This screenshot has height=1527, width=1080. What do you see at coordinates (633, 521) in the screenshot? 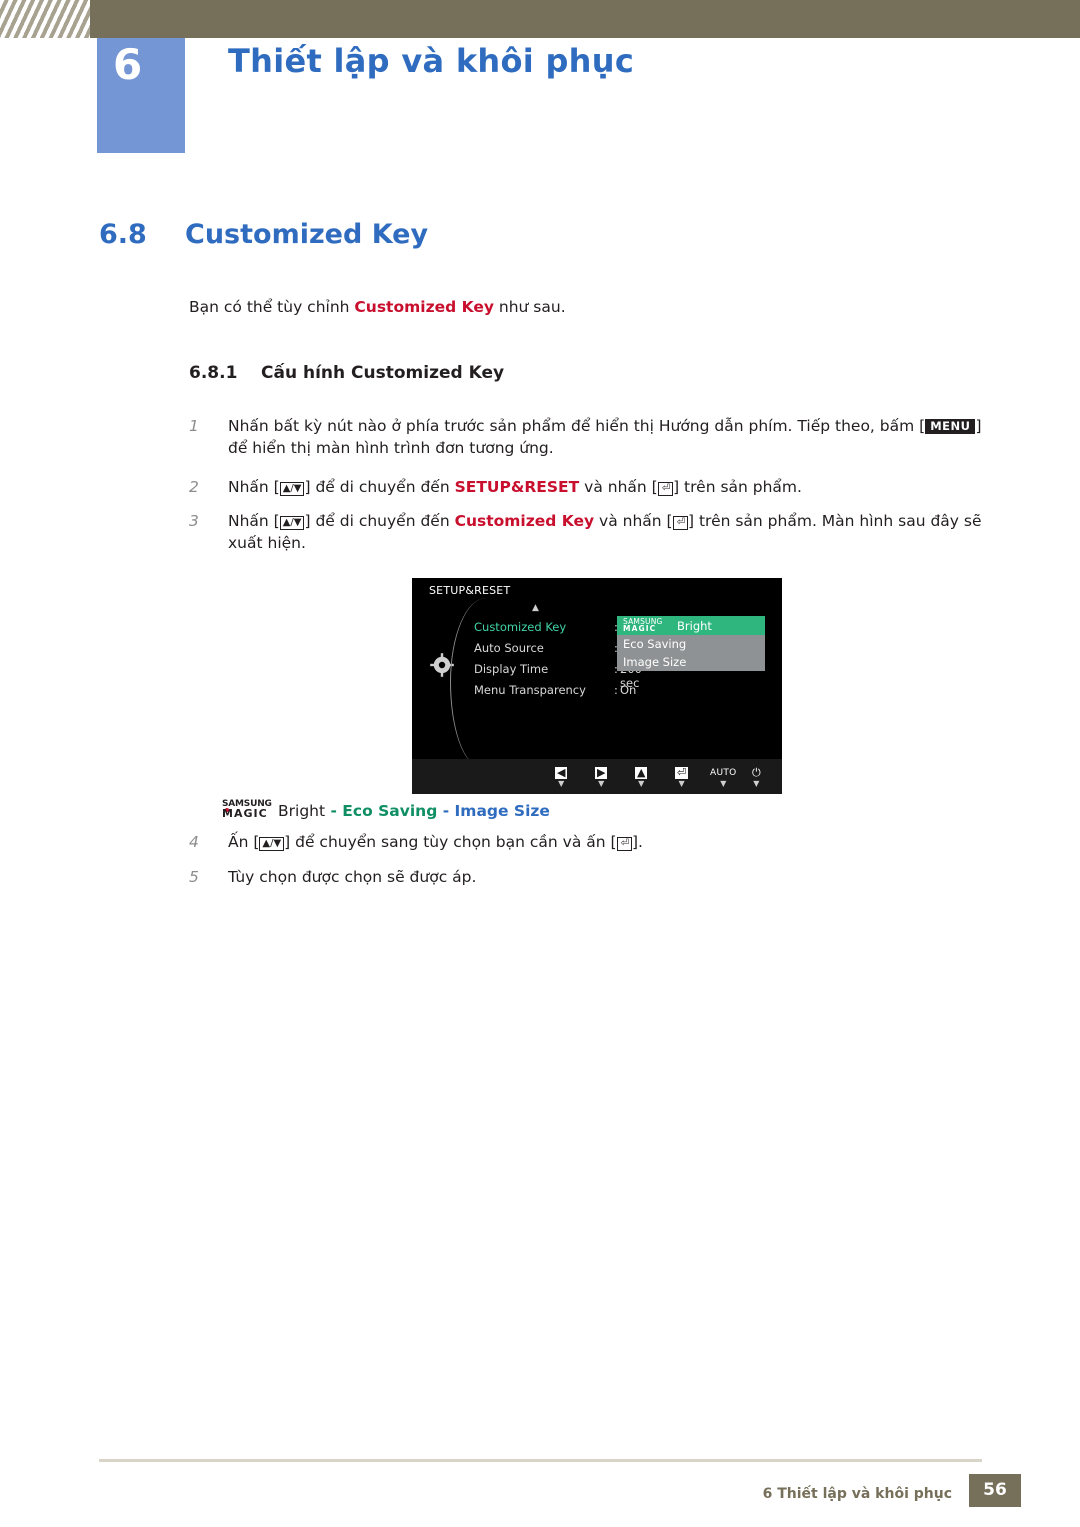
I see `step-3-text-3: và nhấn [` at bounding box center [633, 521].